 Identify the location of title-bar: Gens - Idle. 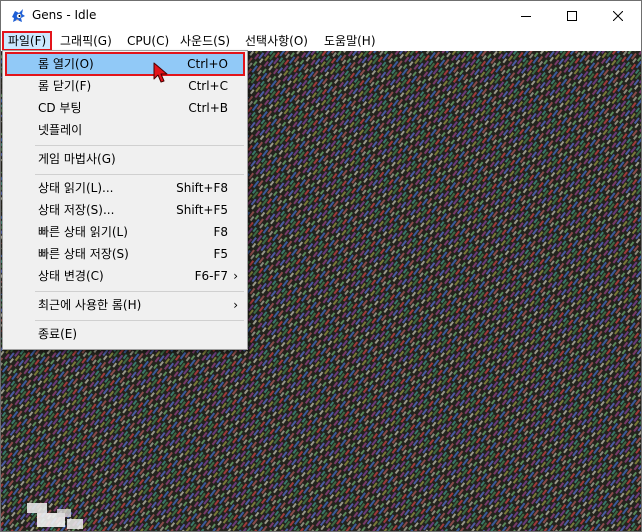
(321, 16).